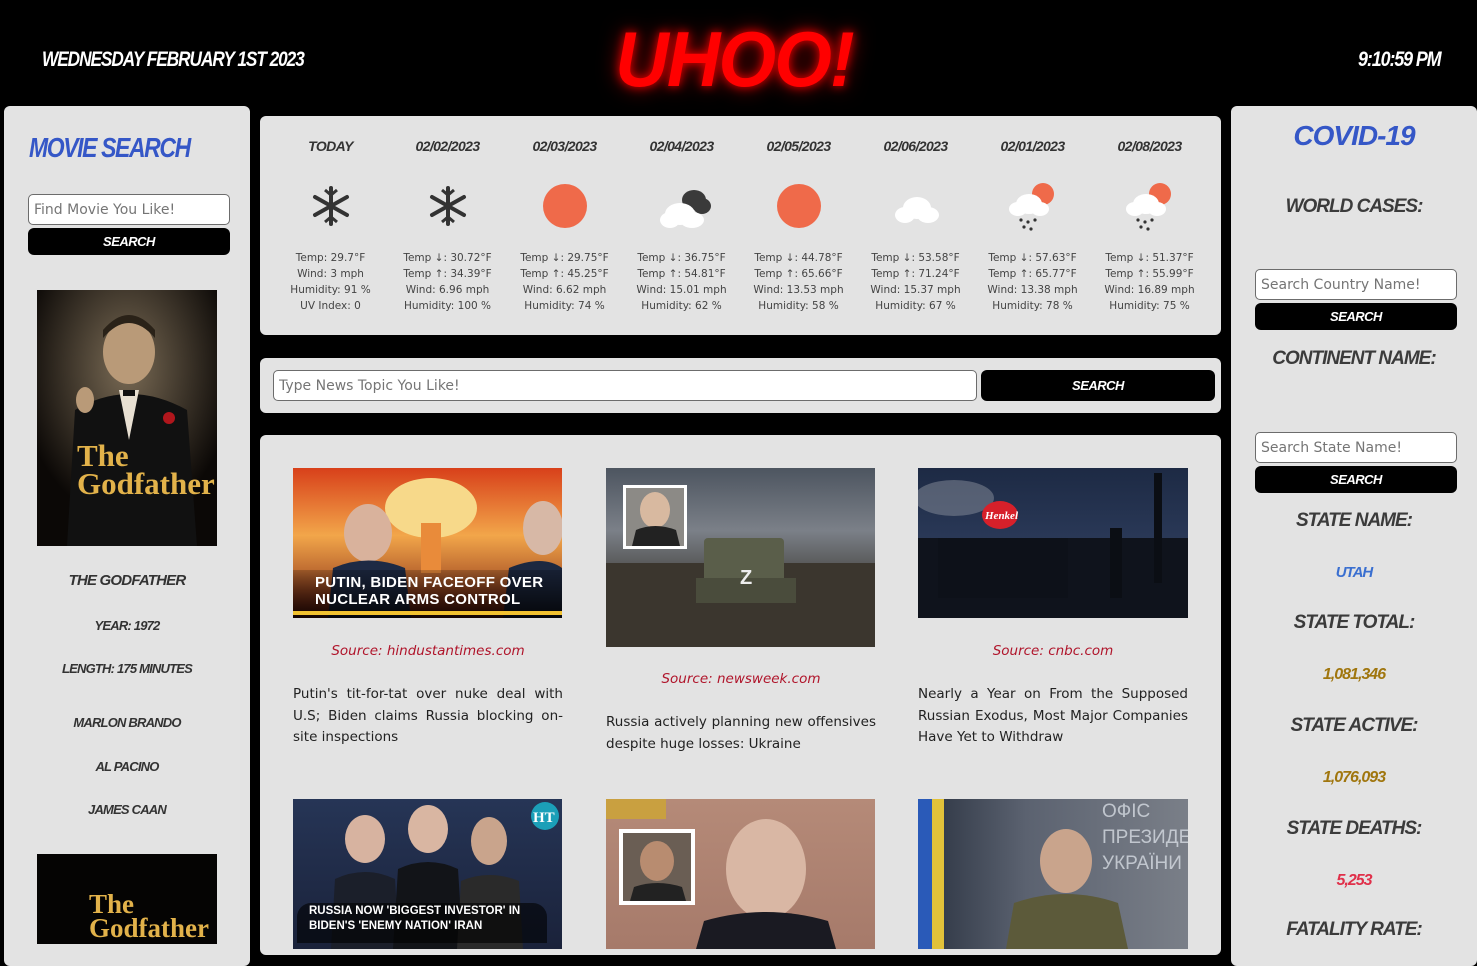  Describe the element at coordinates (681, 274) in the screenshot. I see `forecast-line: Temp ↑: 54.81°F` at that location.